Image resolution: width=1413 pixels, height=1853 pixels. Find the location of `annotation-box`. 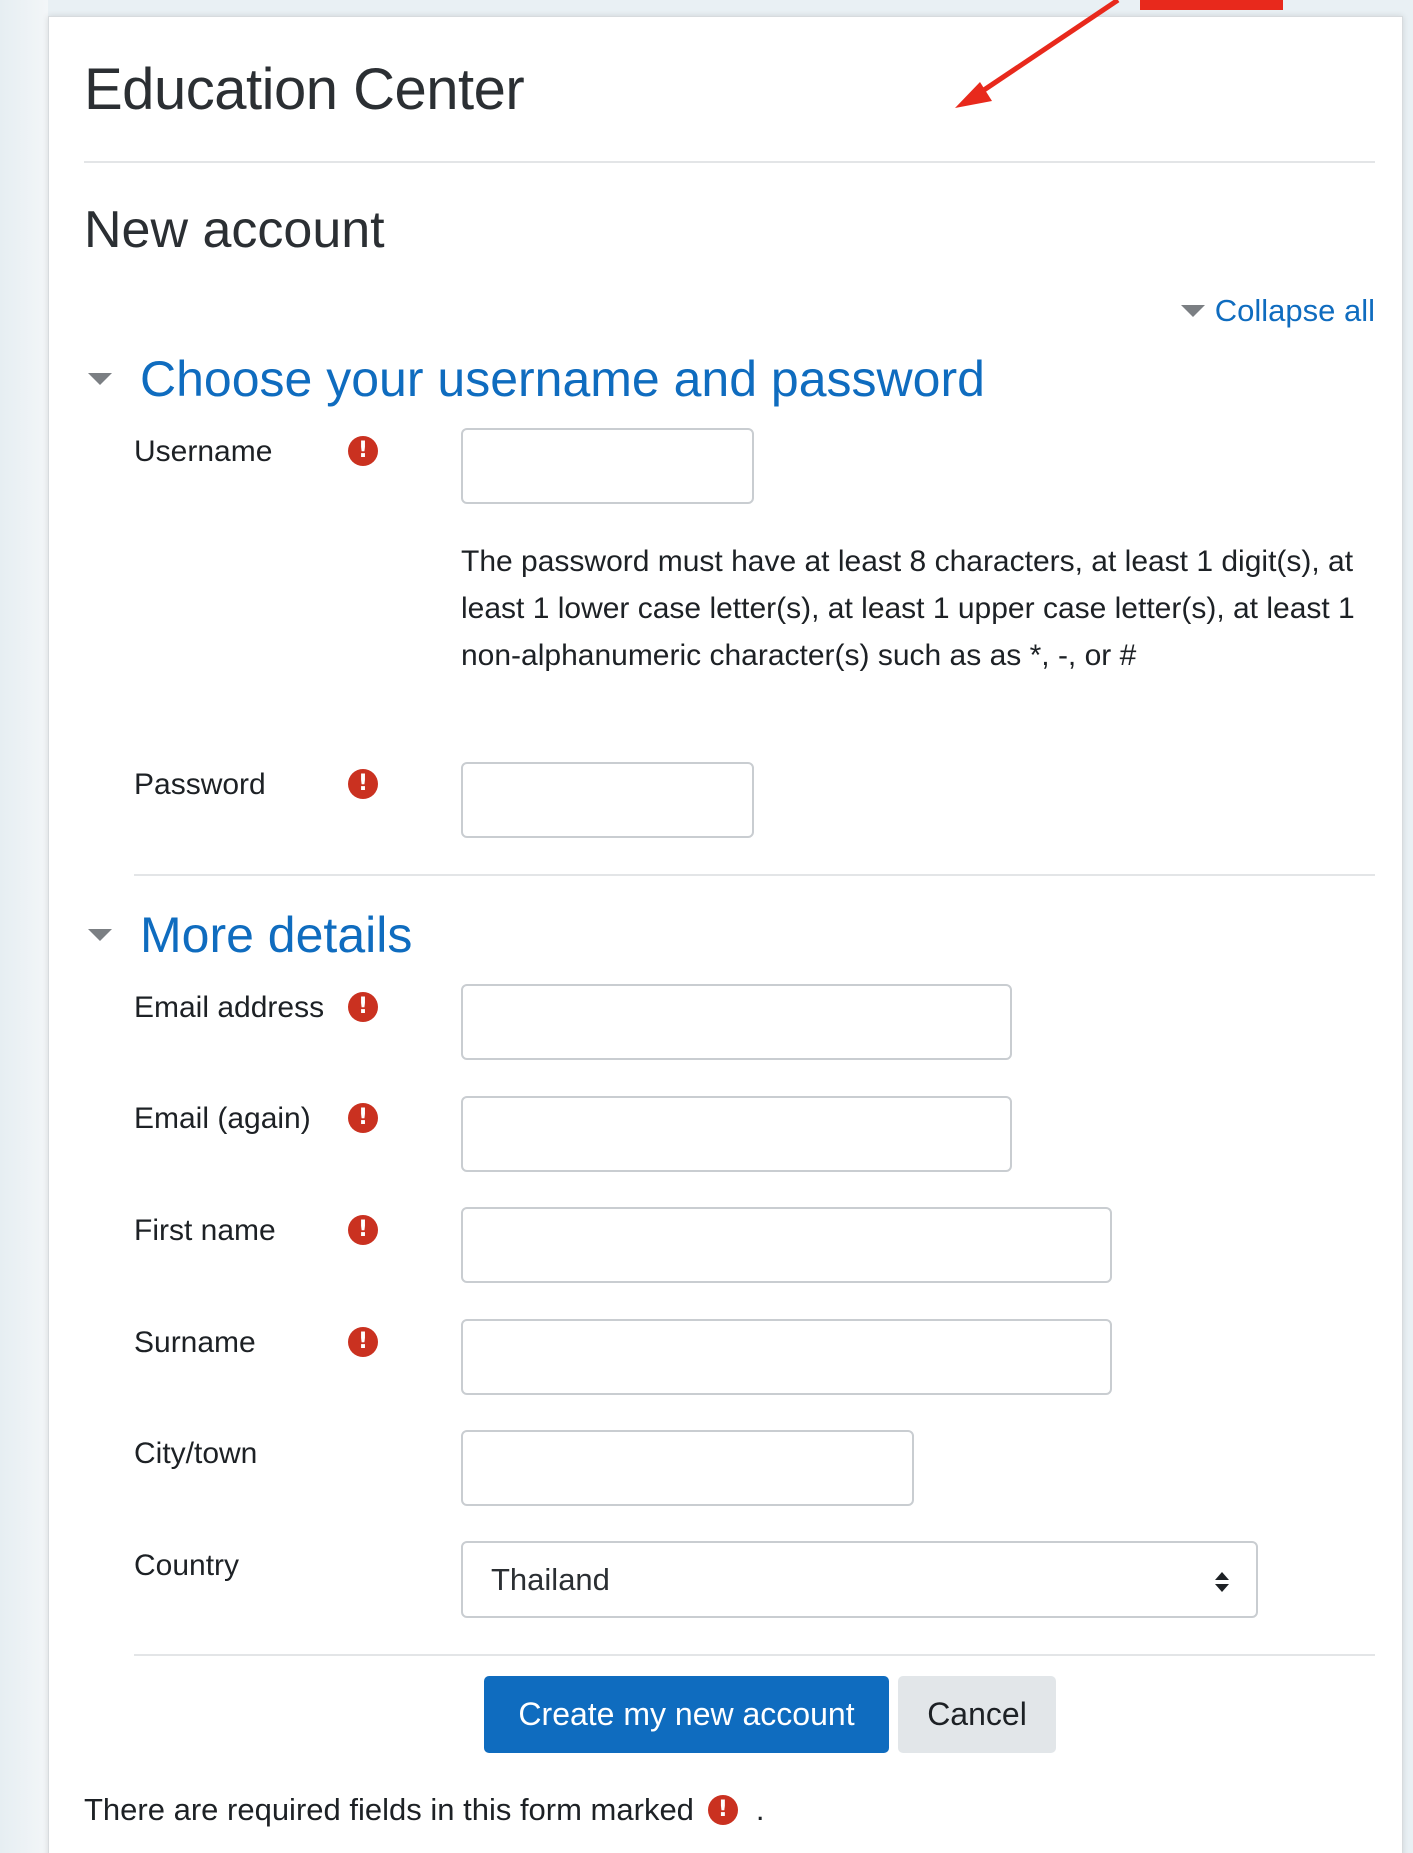

annotation-box is located at coordinates (1211, 5).